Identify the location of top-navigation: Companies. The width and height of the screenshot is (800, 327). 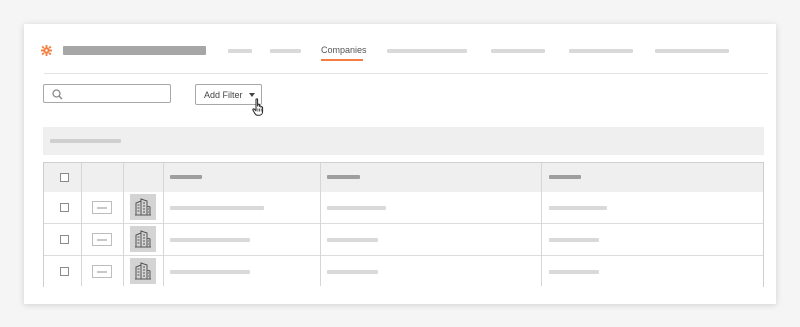
(400, 49).